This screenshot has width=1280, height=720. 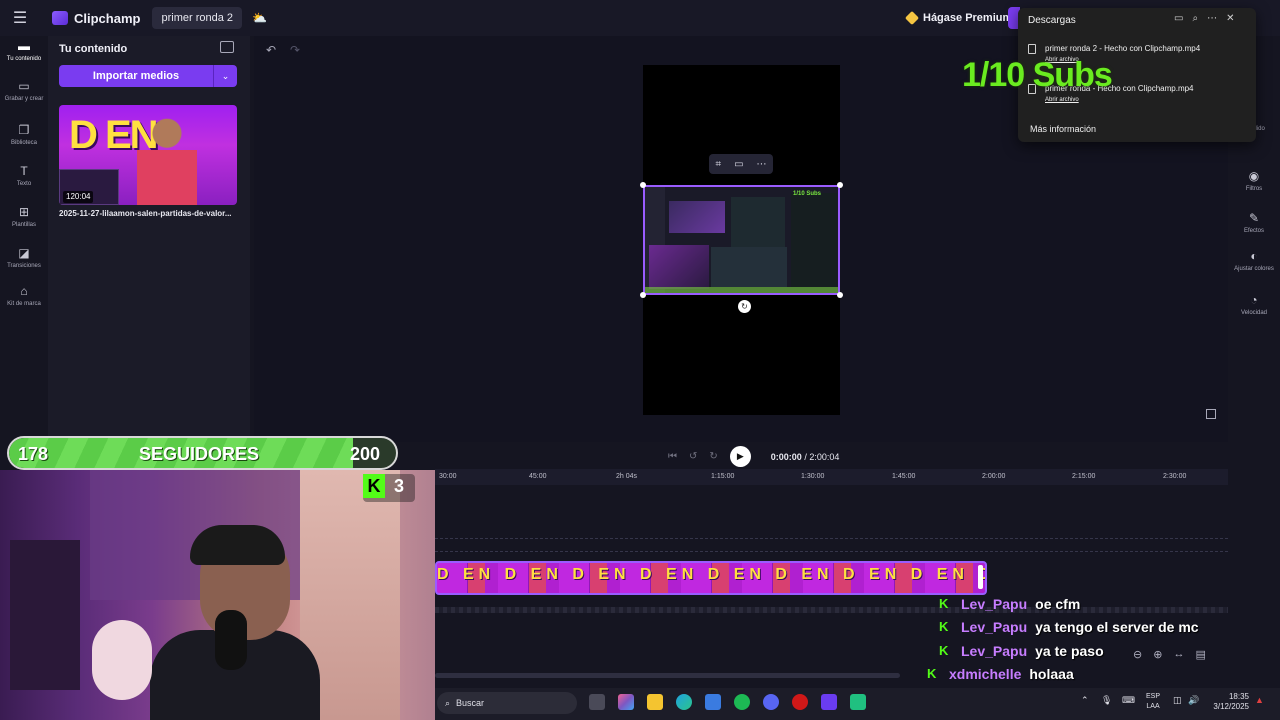 What do you see at coordinates (271, 50) in the screenshot?
I see `undo-icon: ↶` at bounding box center [271, 50].